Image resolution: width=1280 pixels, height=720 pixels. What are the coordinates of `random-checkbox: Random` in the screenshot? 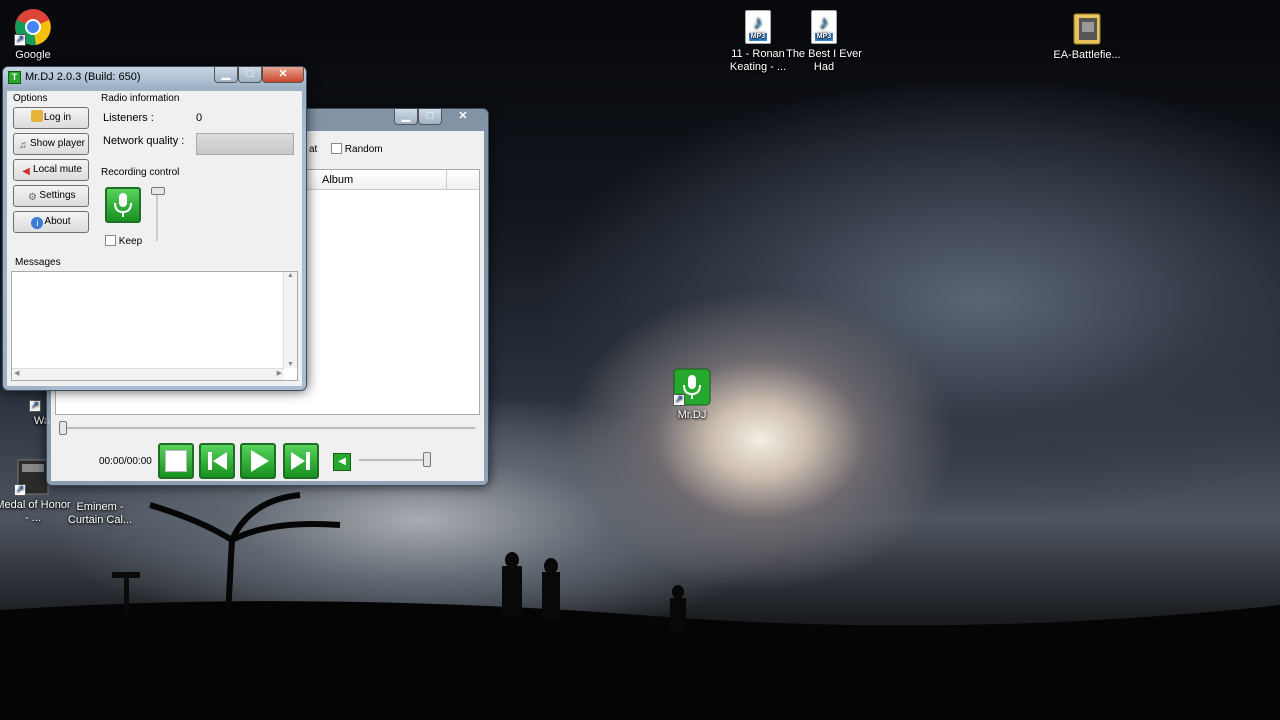 It's located at (357, 149).